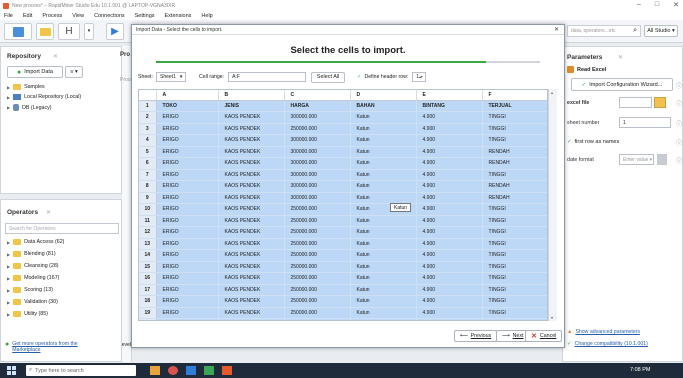  What do you see at coordinates (148, 244) in the screenshot?
I see `row-number: 13` at bounding box center [148, 244].